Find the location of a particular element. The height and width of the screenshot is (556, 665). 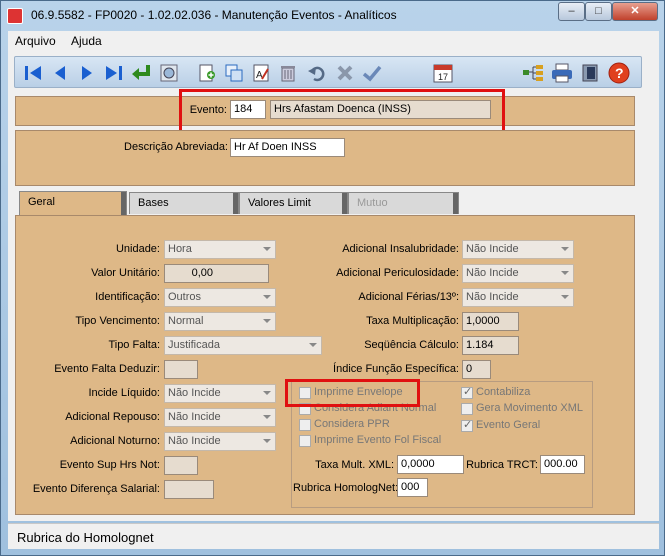

taxa-multiplicacao-field: 1,0000 is located at coordinates (490, 321).